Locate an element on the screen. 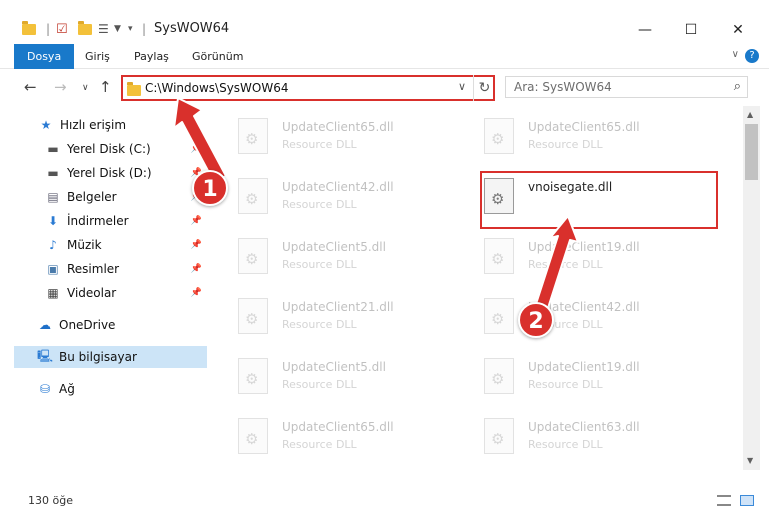 Image resolution: width=769 pixels, height=521 pixels. ribbon-tabs: Dosya Giriş Paylaş Görünüm ∨ ? is located at coordinates (384, 56).